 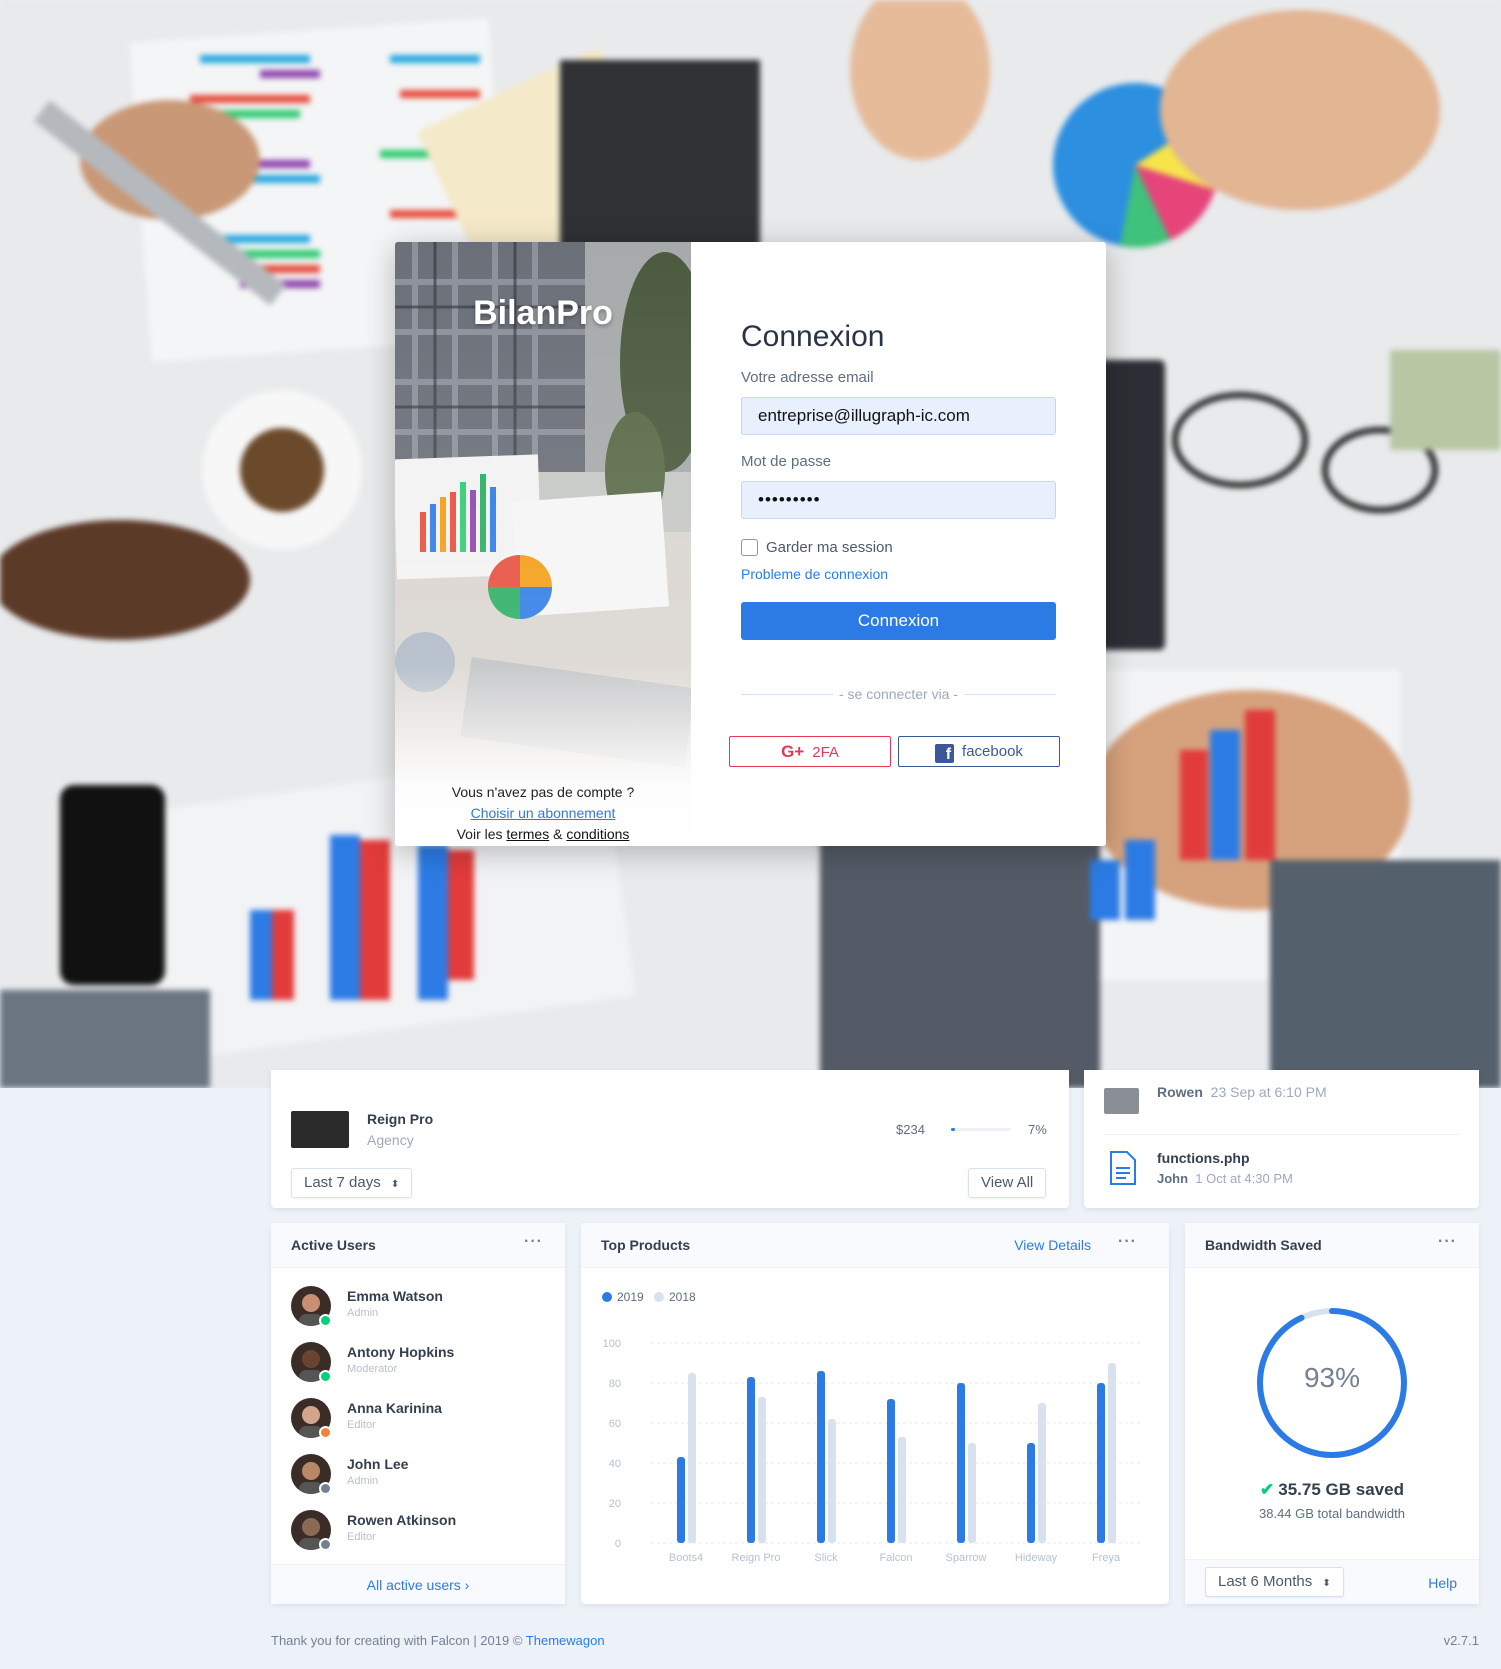 I want to click on project-progress, so click(x=981, y=1129).